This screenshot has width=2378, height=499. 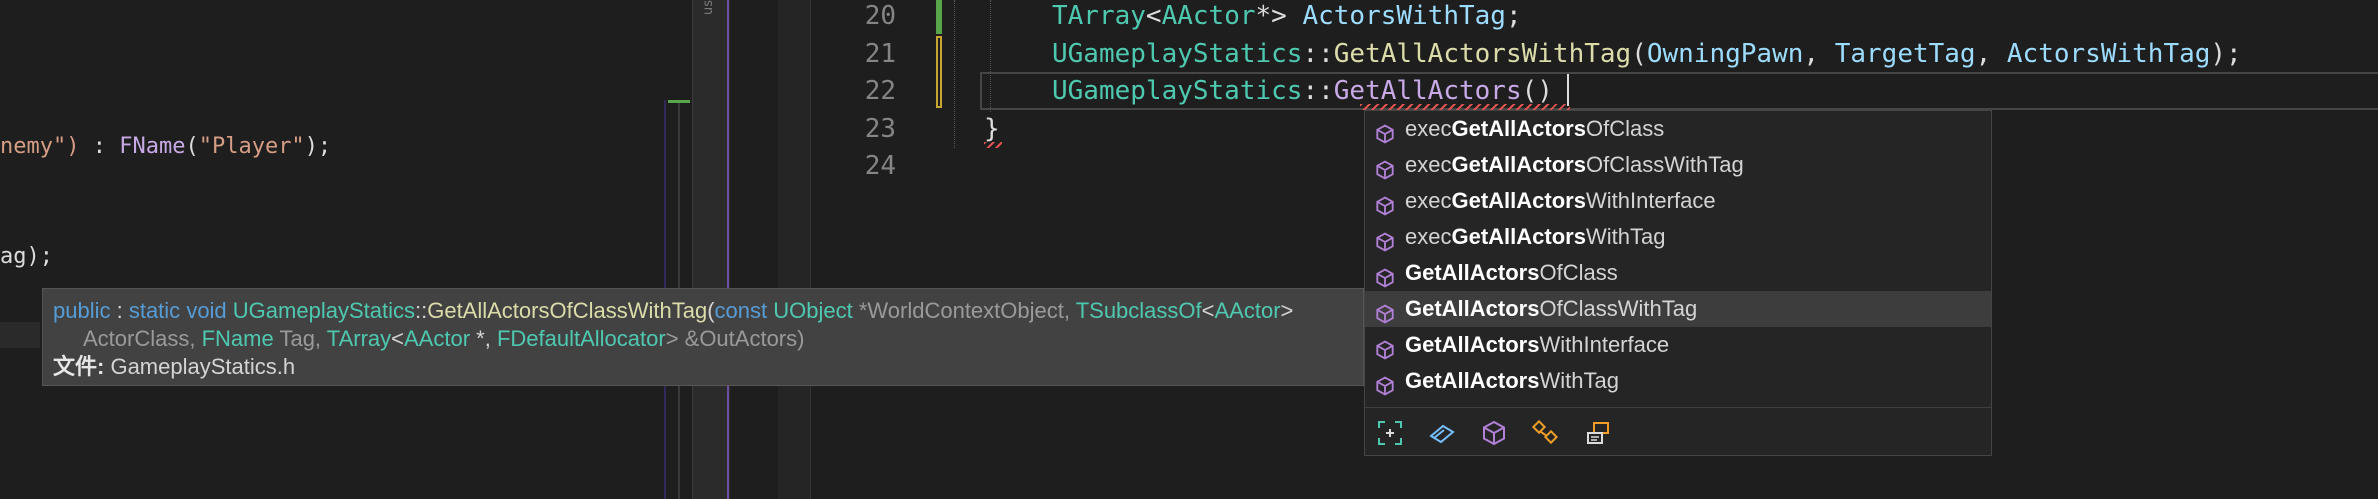 What do you see at coordinates (1427, 91) in the screenshot?
I see `code-token: GetAllActors` at bounding box center [1427, 91].